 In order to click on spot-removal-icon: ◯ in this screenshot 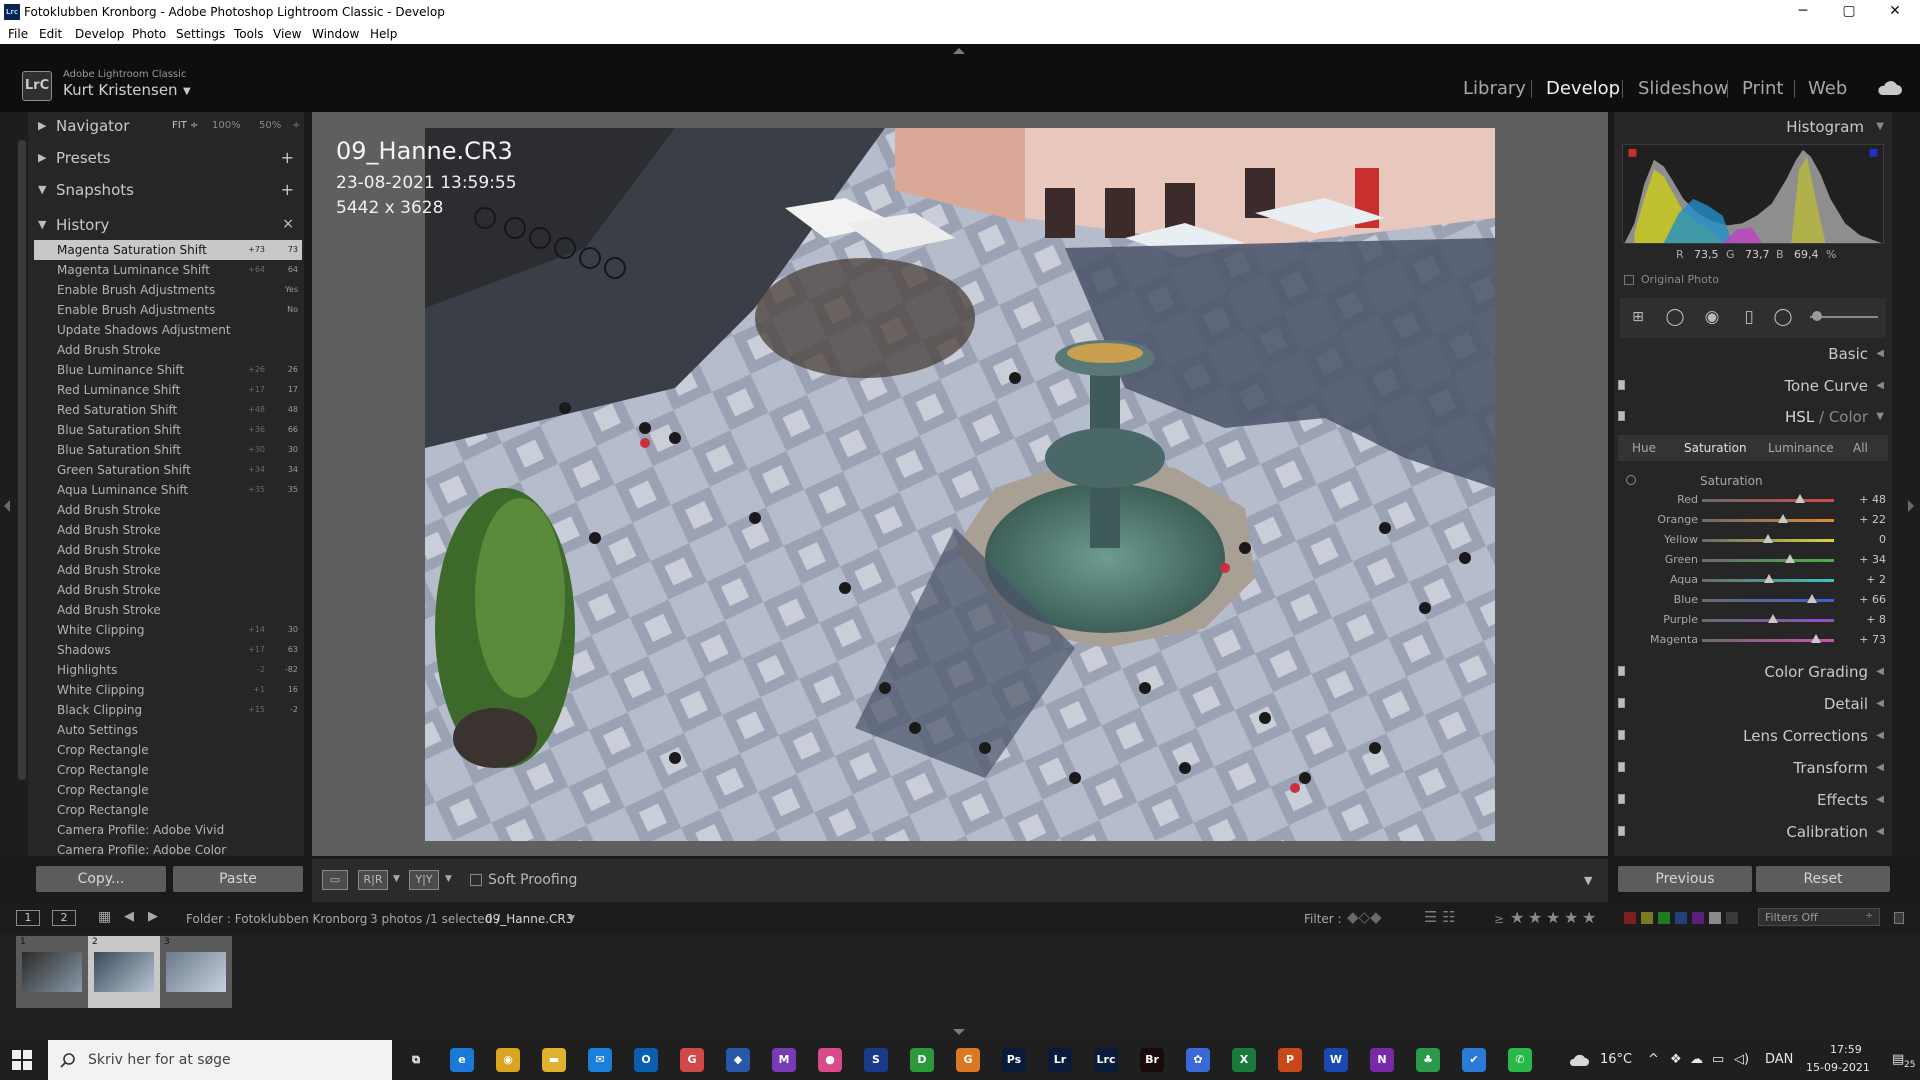, I will do `click(1675, 317)`.